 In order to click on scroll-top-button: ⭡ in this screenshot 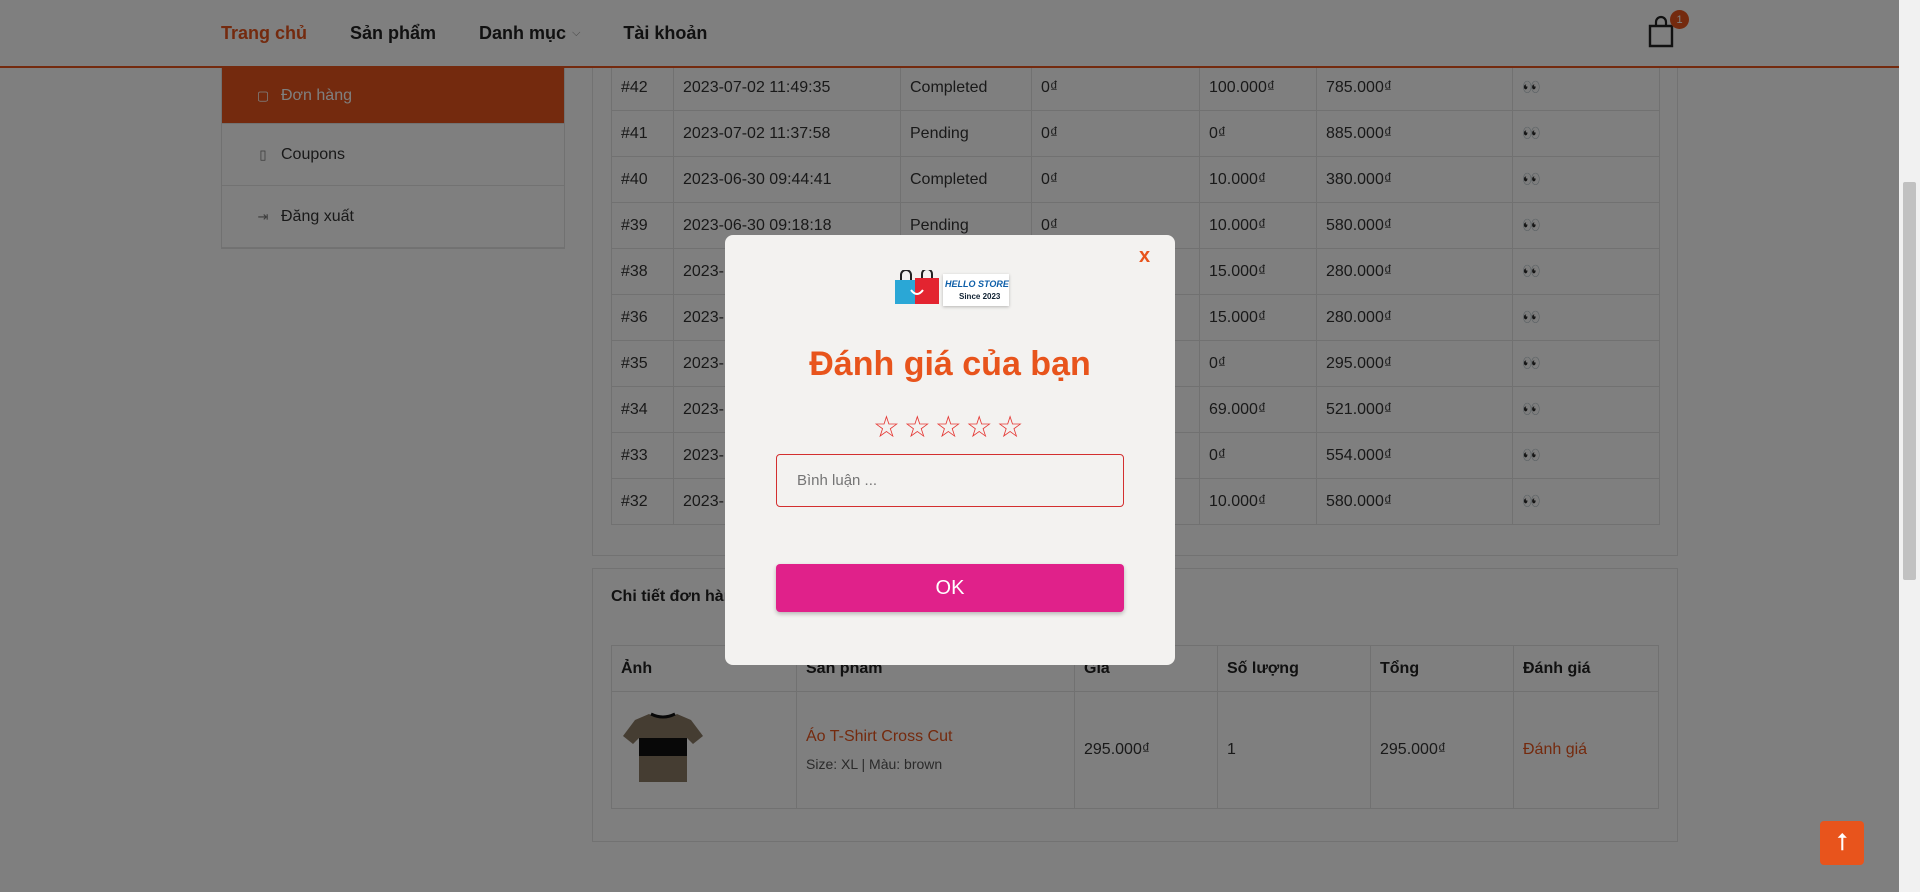, I will do `click(1842, 843)`.